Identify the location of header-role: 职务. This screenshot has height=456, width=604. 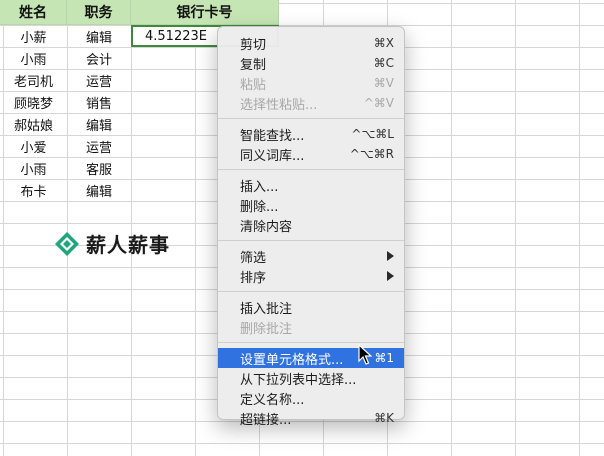
(99, 12).